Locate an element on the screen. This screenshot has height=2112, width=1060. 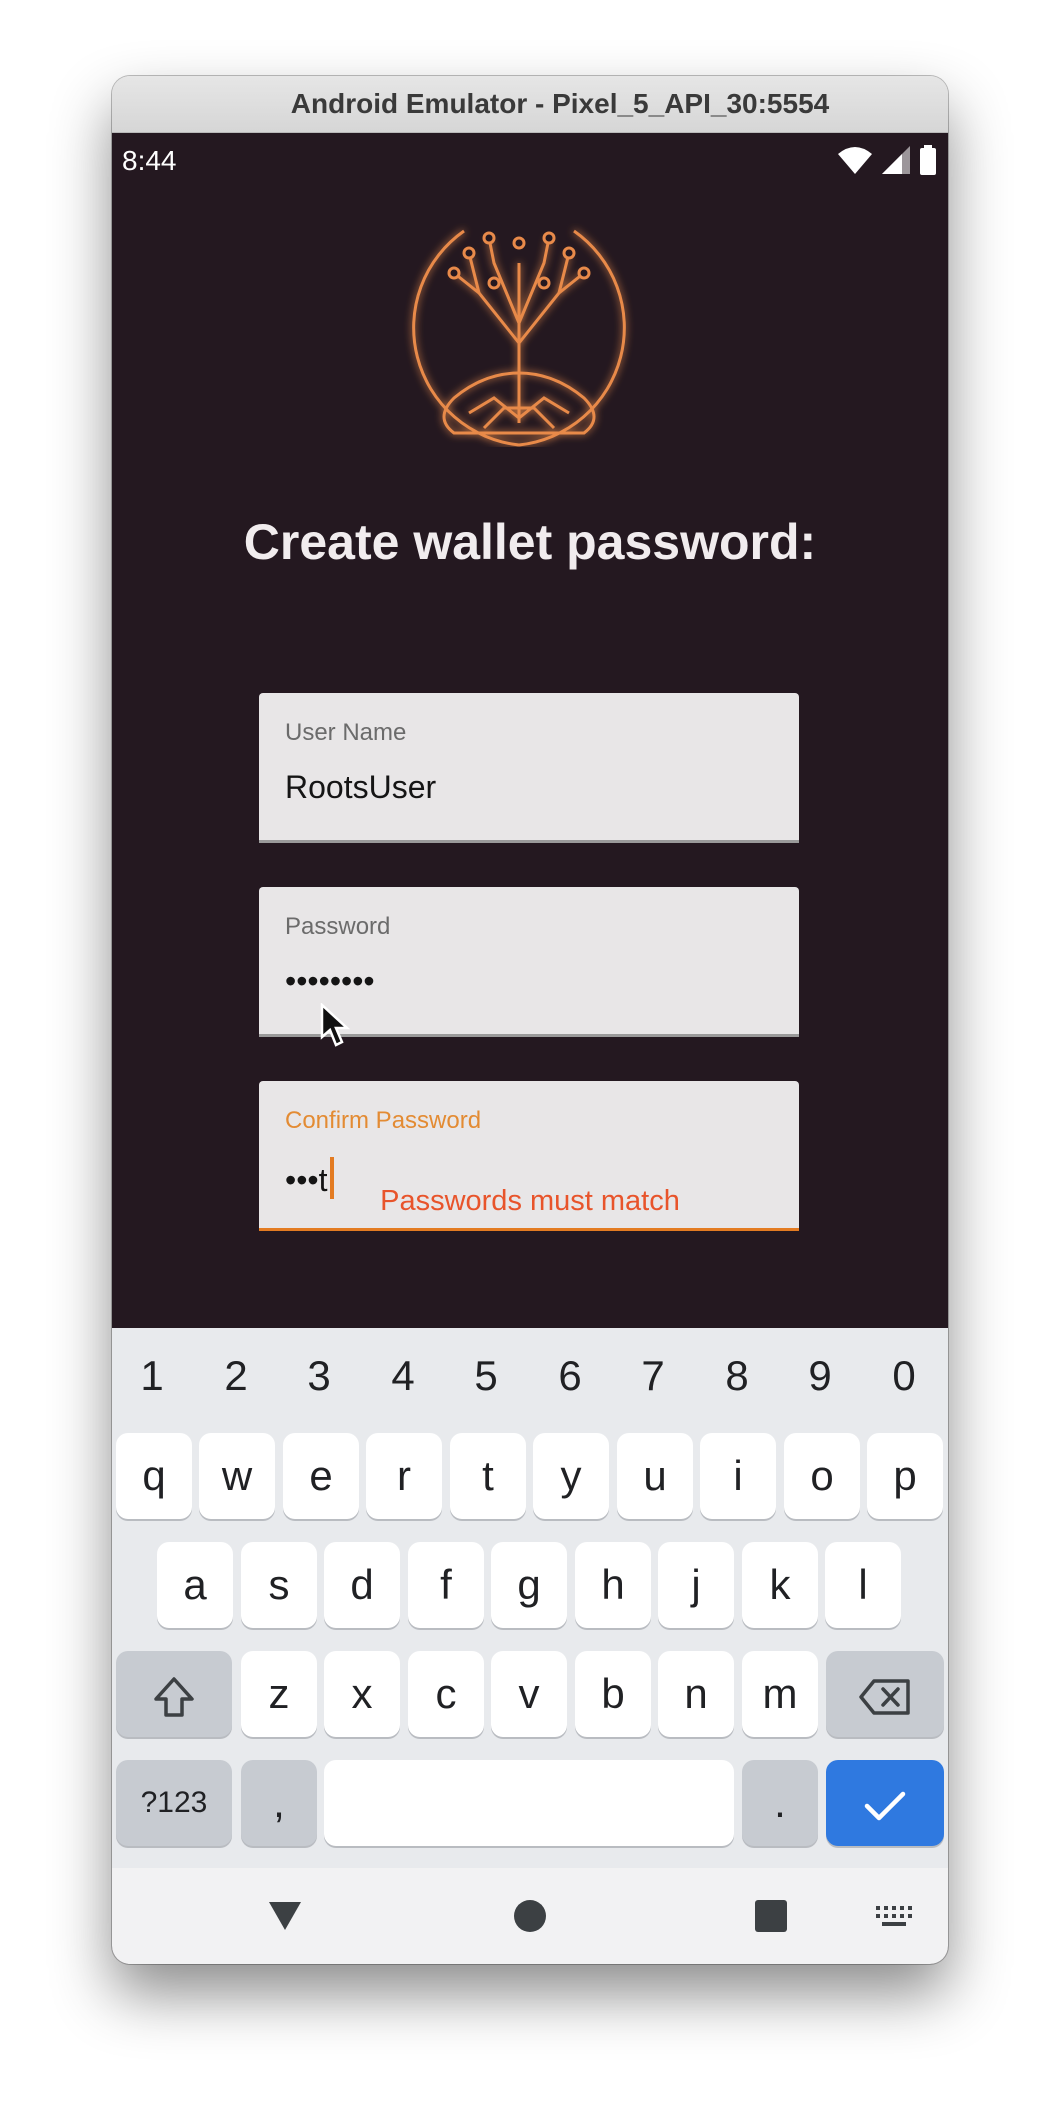
username-label: User Name is located at coordinates (346, 732).